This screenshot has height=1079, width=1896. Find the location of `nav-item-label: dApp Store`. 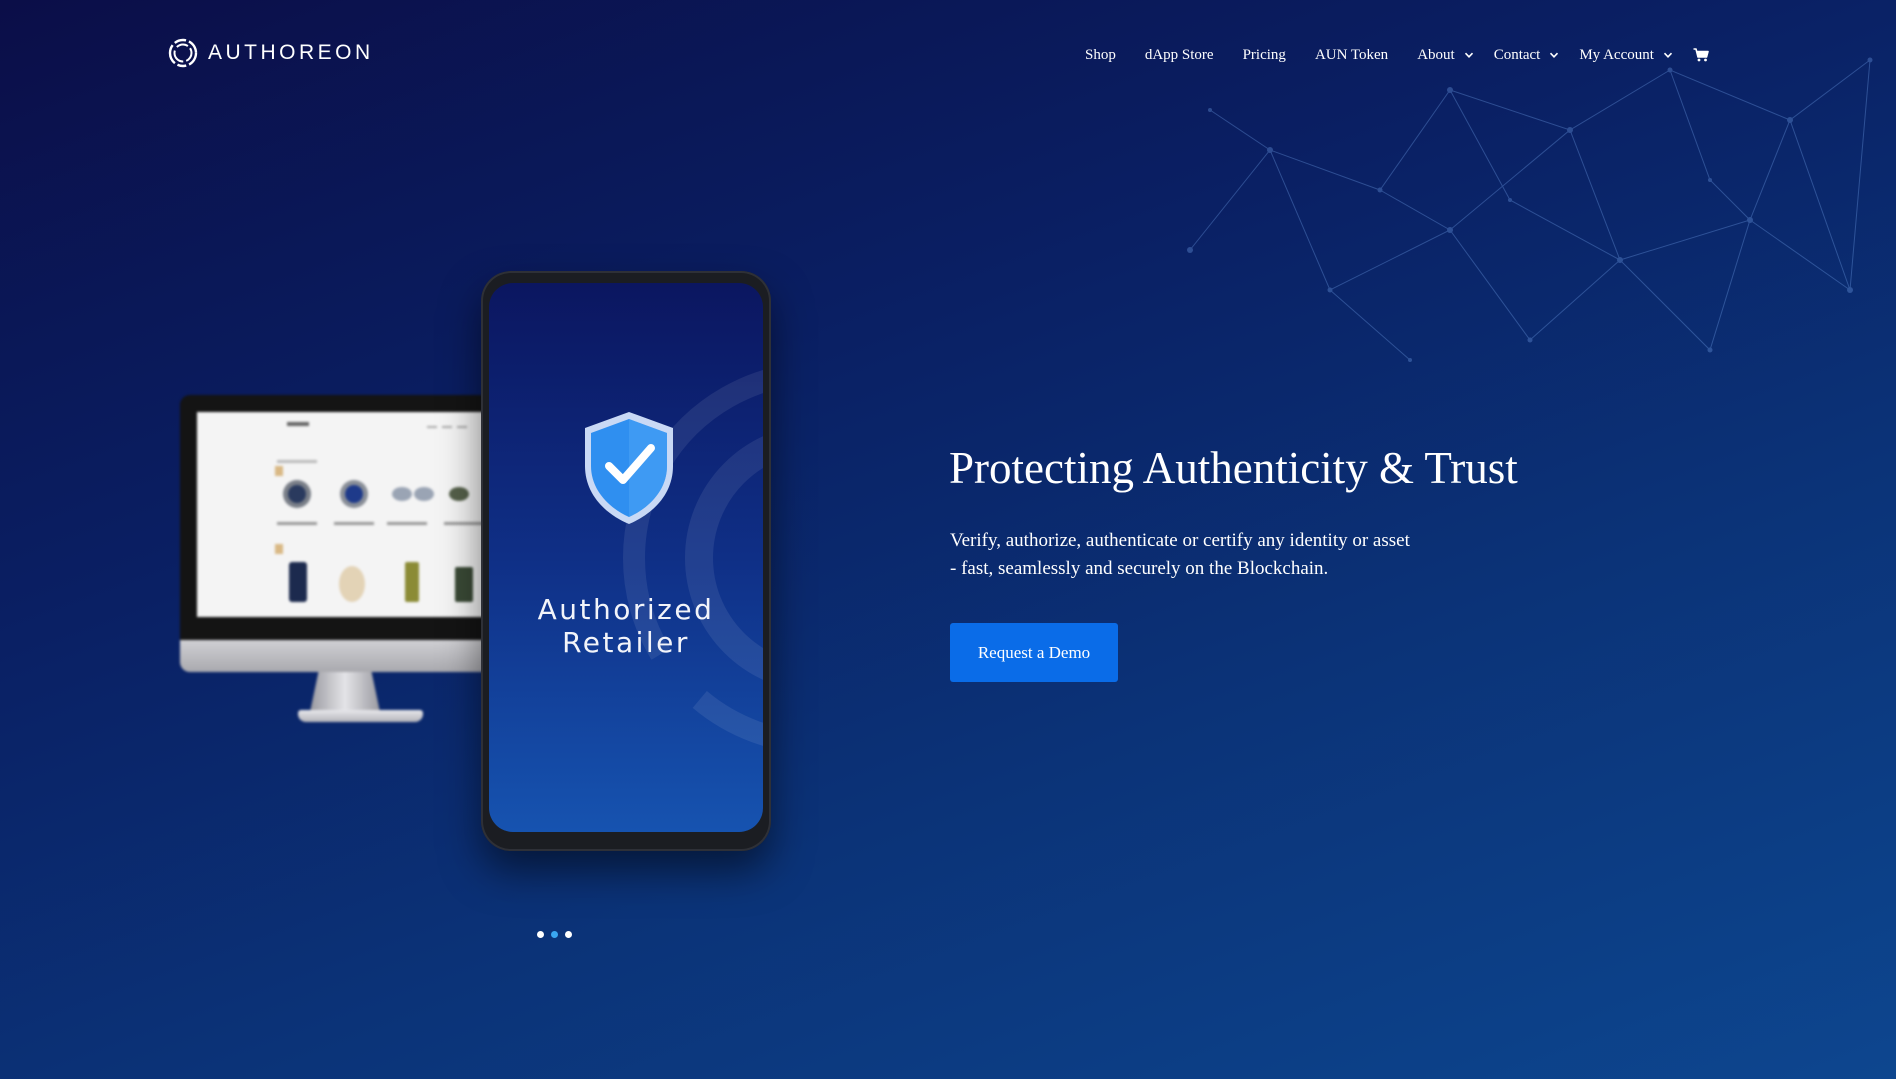

nav-item-label: dApp Store is located at coordinates (1179, 54).